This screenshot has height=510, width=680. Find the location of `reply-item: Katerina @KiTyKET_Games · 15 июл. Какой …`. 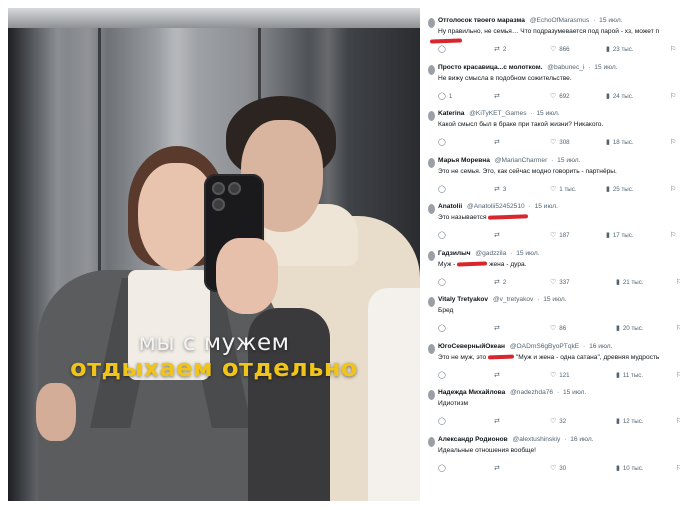

reply-item: Katerina @KiTyKET_Games · 15 июл. Какой … is located at coordinates (554, 121).